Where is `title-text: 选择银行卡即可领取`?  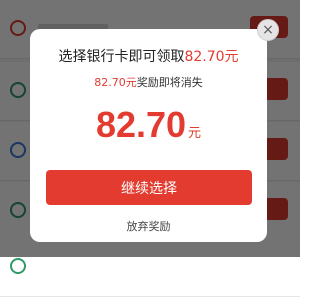
title-text: 选择银行卡即可领取 is located at coordinates (121, 57).